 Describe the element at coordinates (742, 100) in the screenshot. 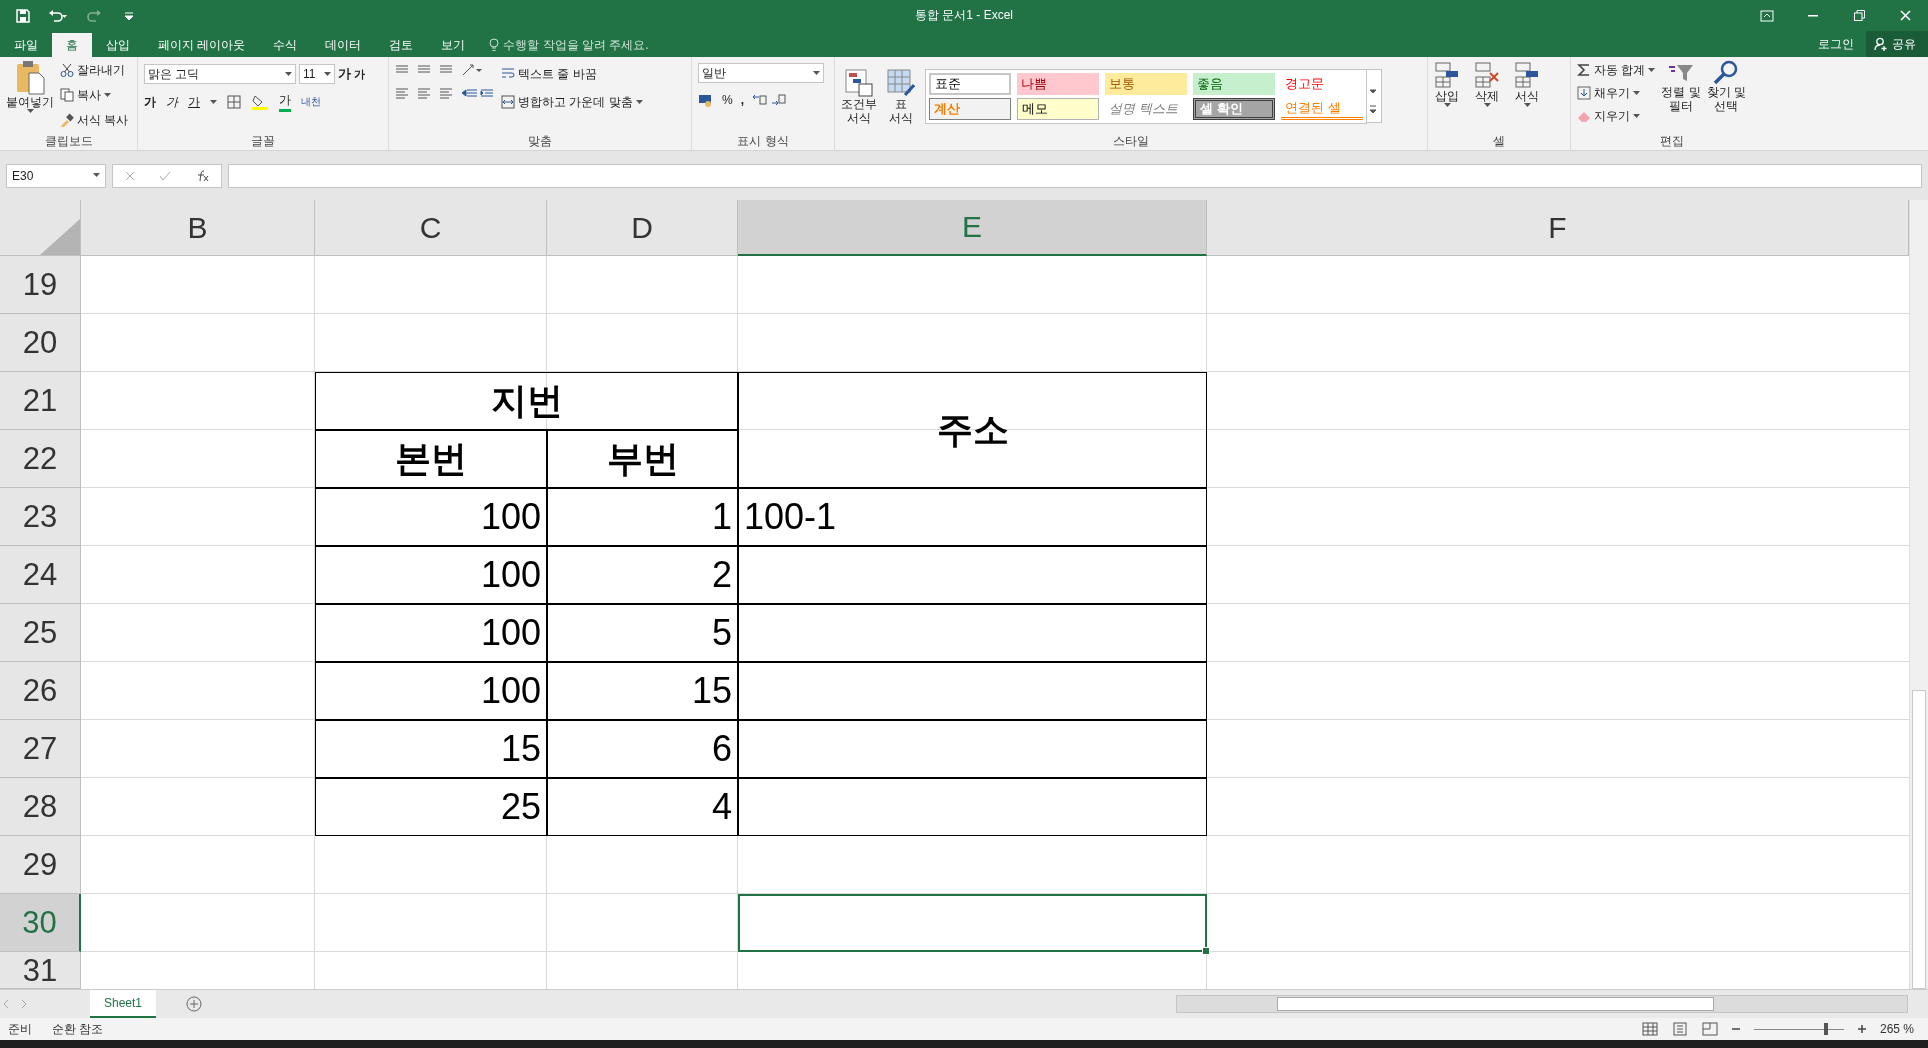

I see `comma-button: ,` at that location.